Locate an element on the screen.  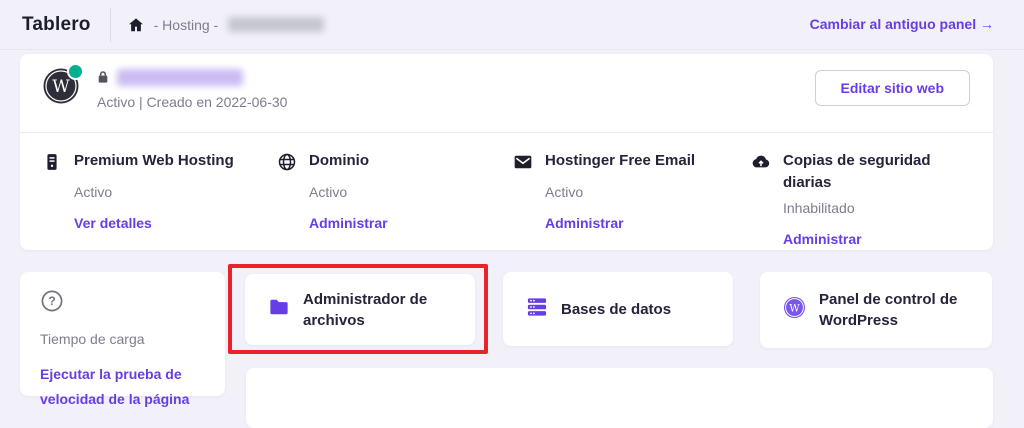
service-details-link: Ver detalles is located at coordinates (168, 223).